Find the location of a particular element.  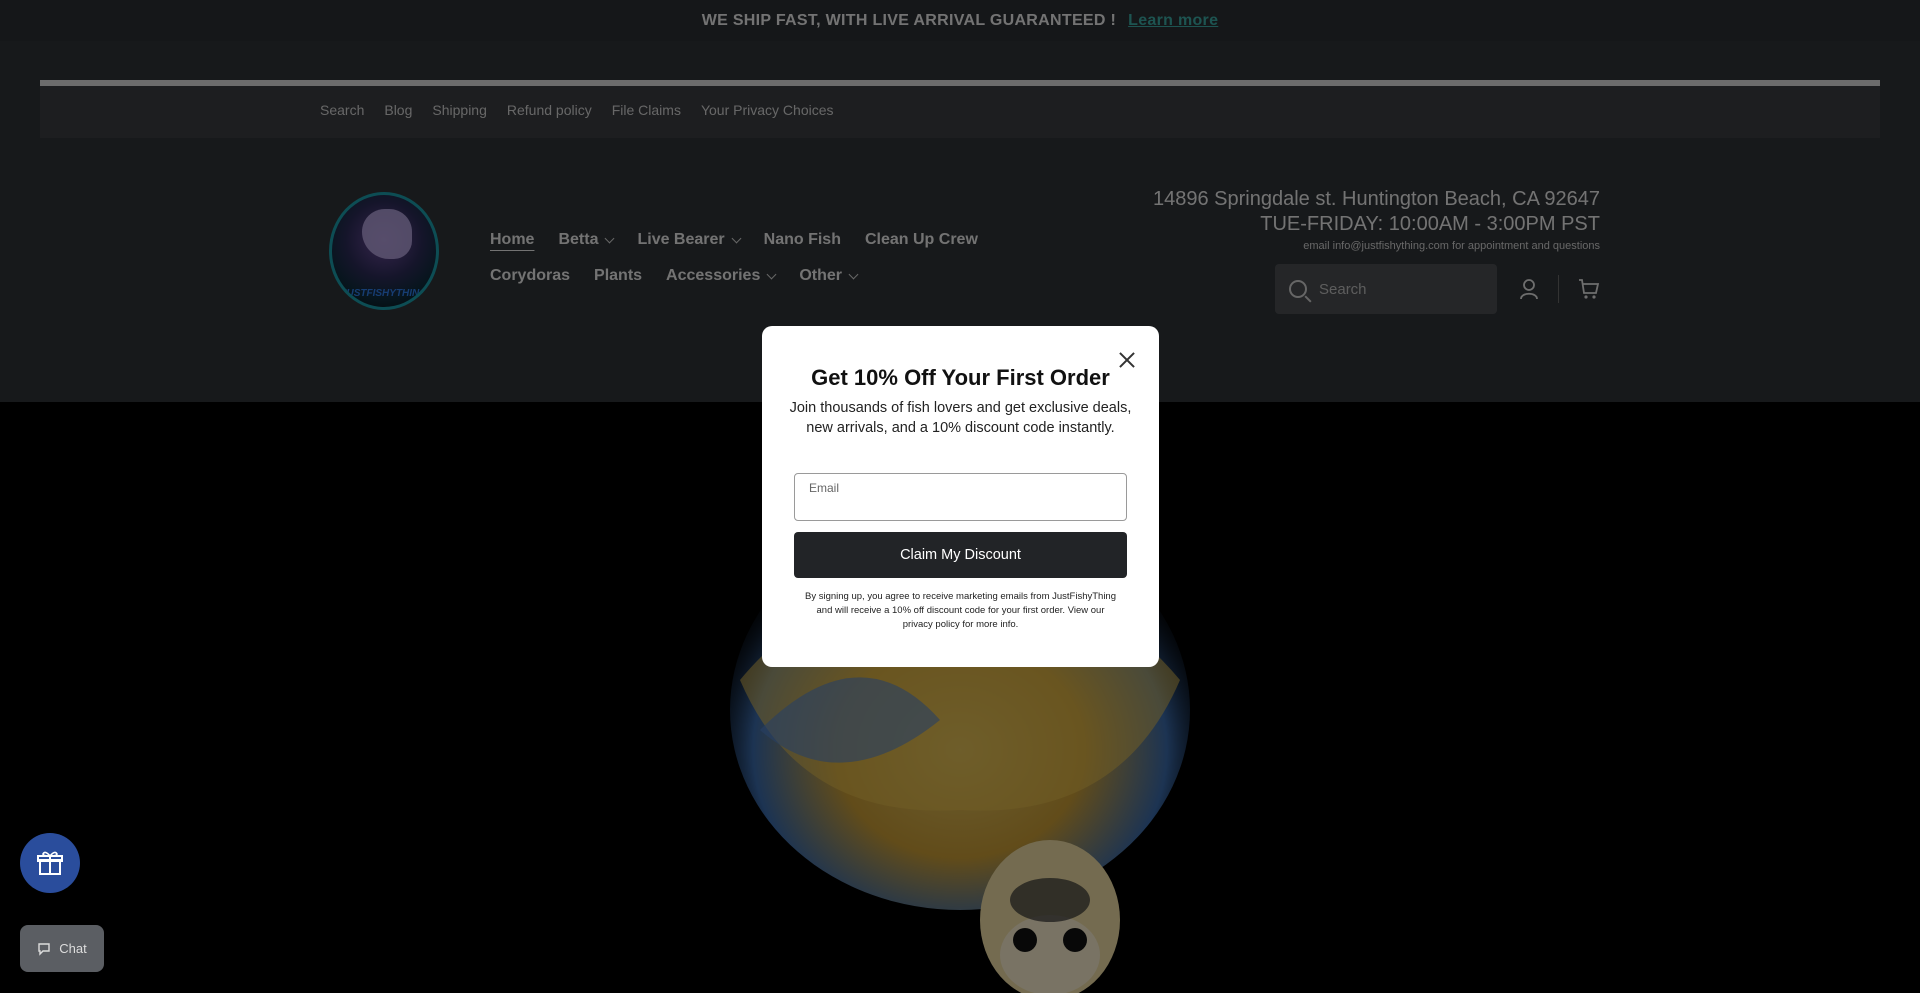

chat-label: Chat is located at coordinates (73, 948).